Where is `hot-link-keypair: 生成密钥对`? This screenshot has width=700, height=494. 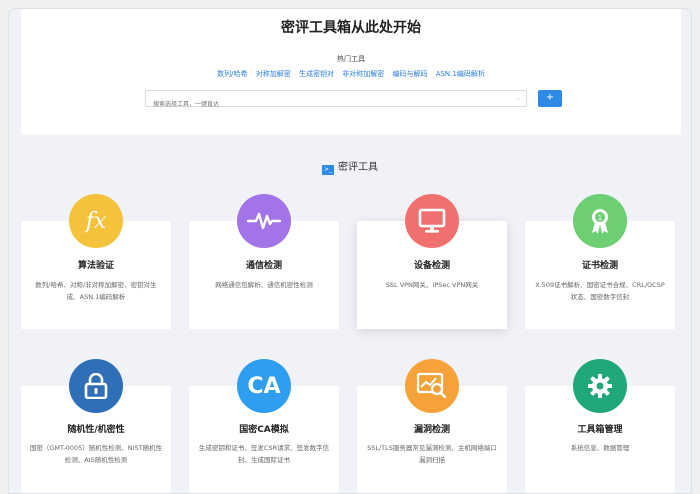 hot-link-keypair: 生成密钥对 is located at coordinates (316, 74).